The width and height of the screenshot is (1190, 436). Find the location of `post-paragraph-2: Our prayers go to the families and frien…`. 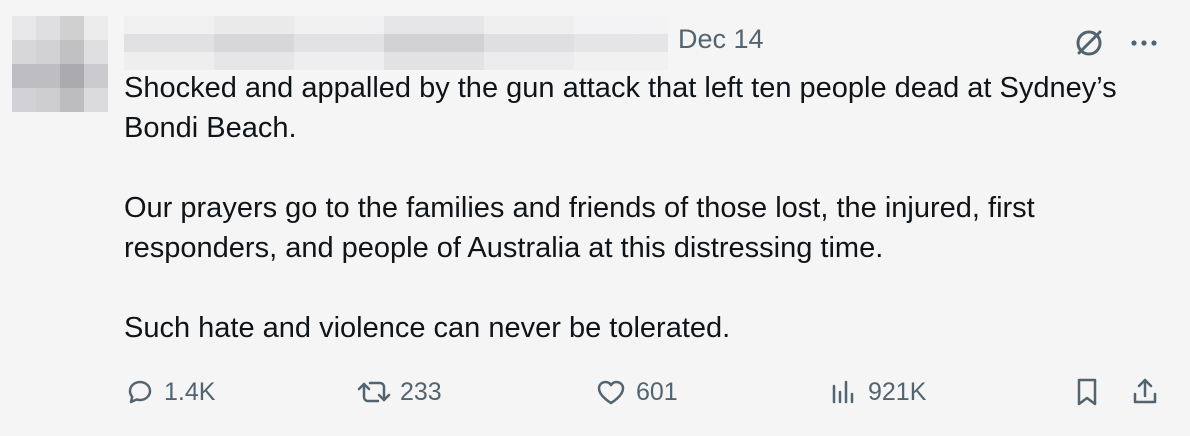

post-paragraph-2: Our prayers go to the families and frien… is located at coordinates (583, 228).